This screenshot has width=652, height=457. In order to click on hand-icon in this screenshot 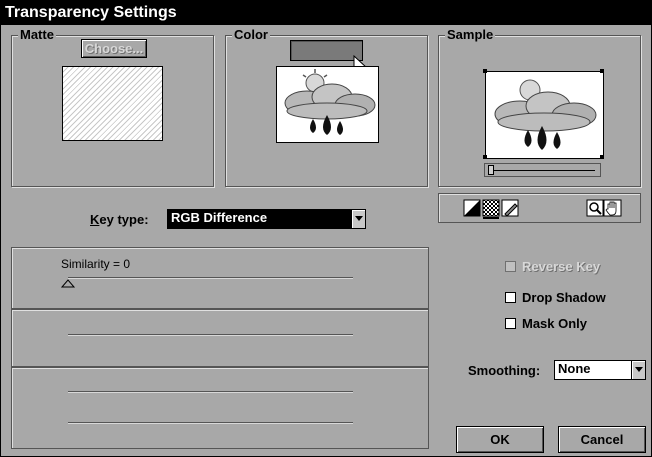, I will do `click(612, 208)`.